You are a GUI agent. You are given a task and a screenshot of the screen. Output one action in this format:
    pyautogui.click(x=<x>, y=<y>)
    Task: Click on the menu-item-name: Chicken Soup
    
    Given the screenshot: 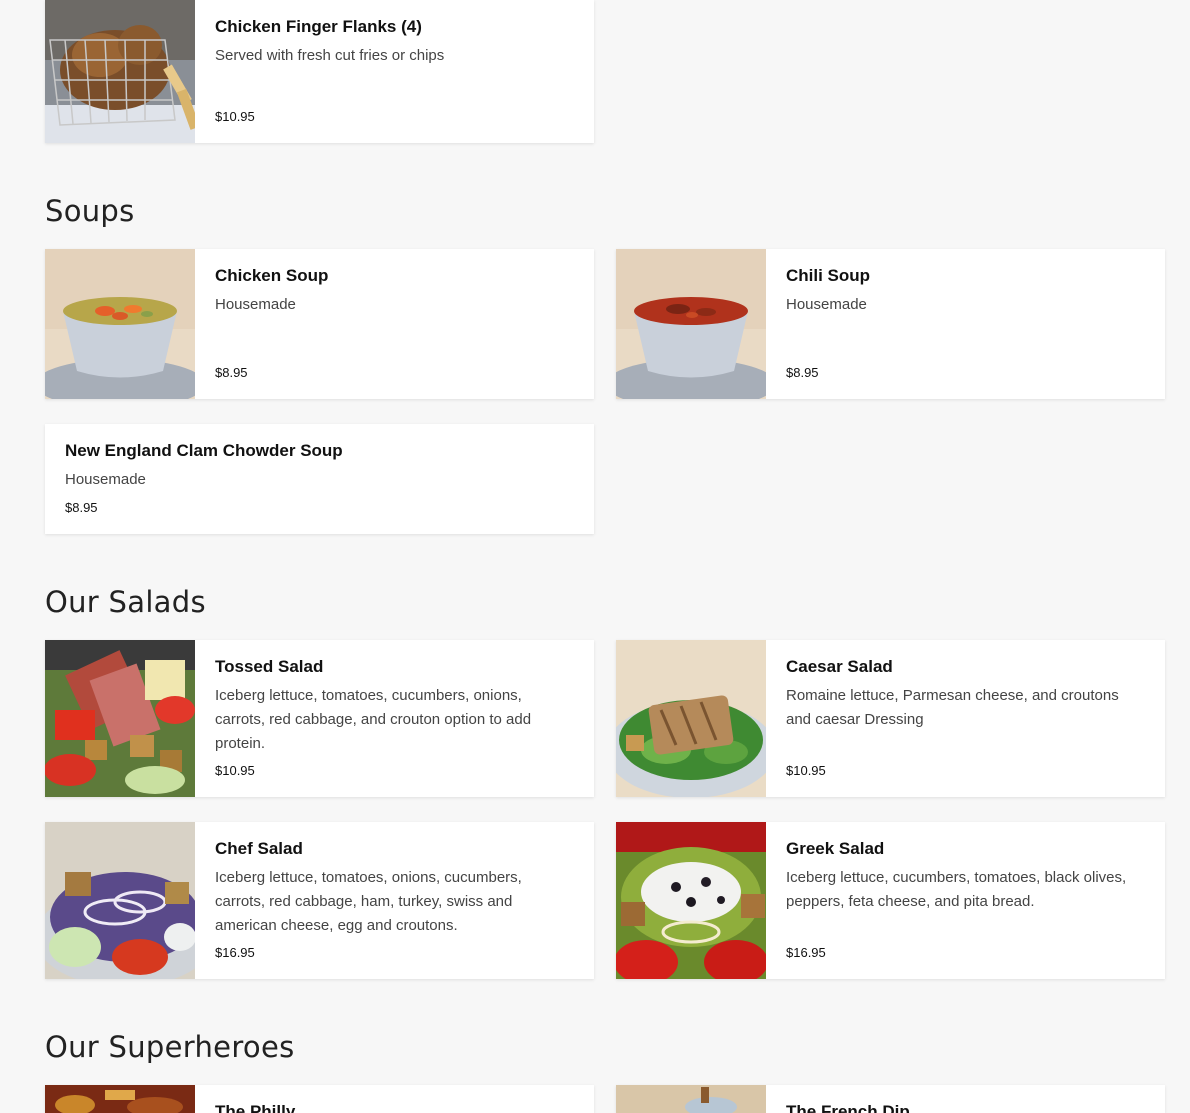 What is the action you would take?
    pyautogui.click(x=272, y=275)
    